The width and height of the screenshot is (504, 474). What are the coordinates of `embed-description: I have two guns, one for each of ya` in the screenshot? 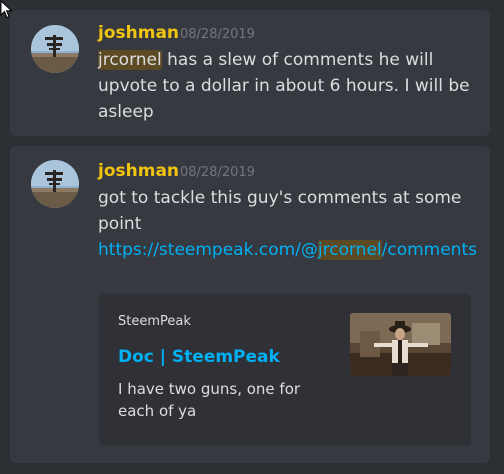 It's located at (209, 400).